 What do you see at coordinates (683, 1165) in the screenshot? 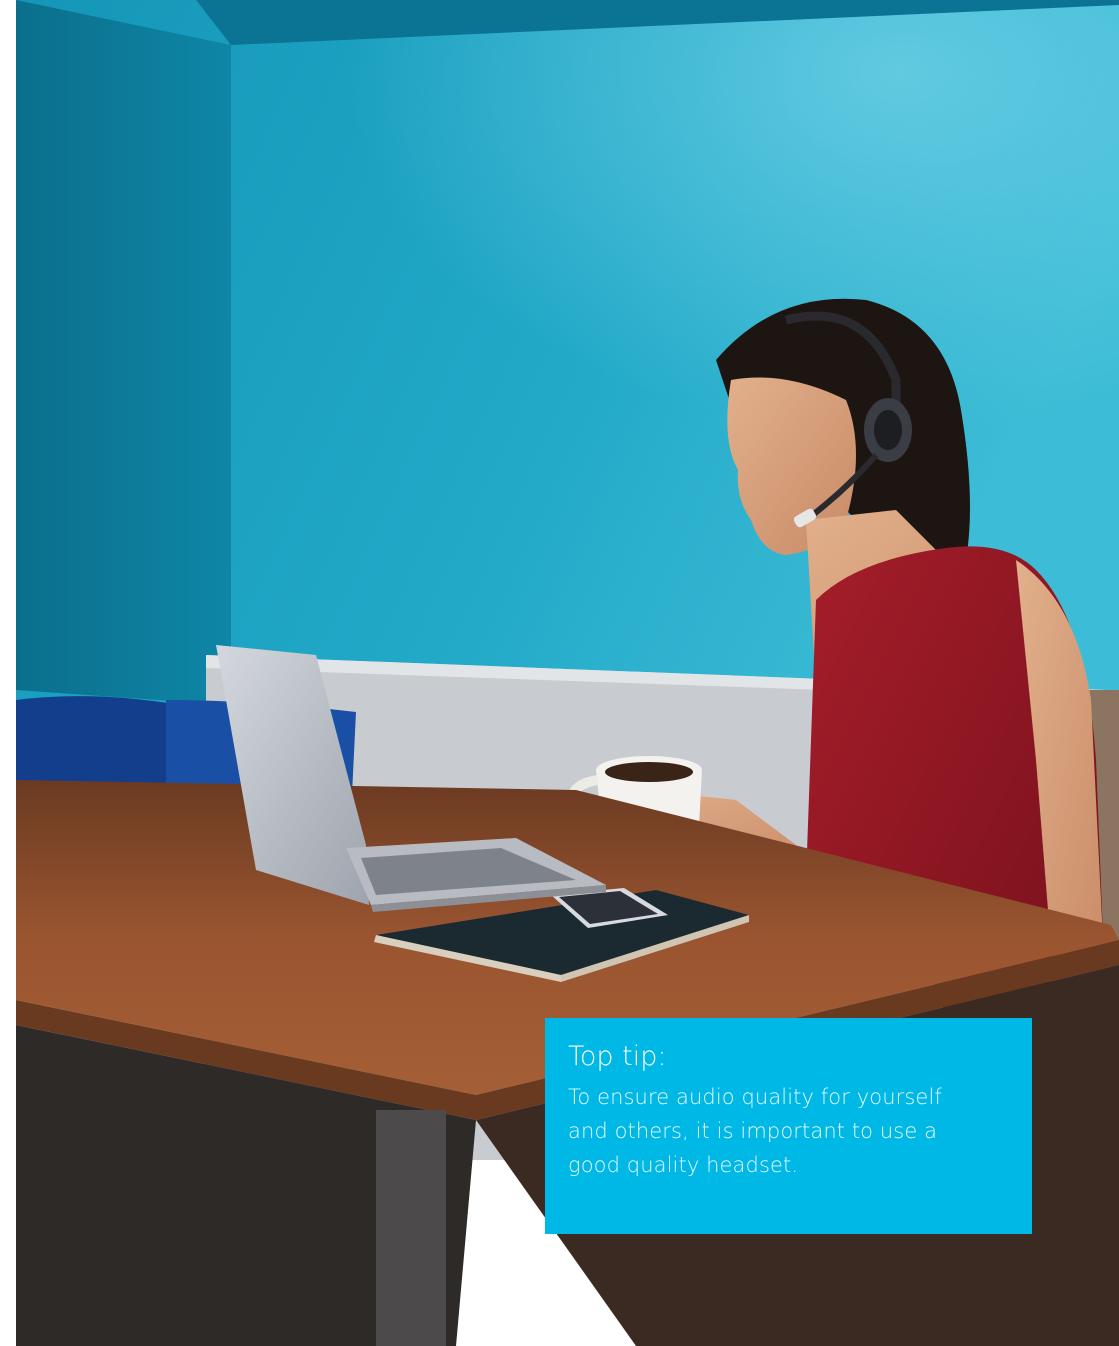
I see `tip-body-line: good quality headset.` at bounding box center [683, 1165].